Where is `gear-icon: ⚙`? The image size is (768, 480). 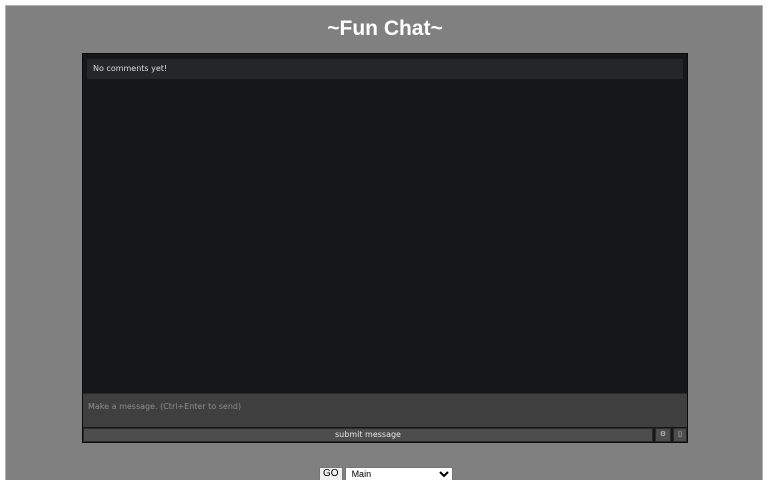 gear-icon: ⚙ is located at coordinates (663, 434).